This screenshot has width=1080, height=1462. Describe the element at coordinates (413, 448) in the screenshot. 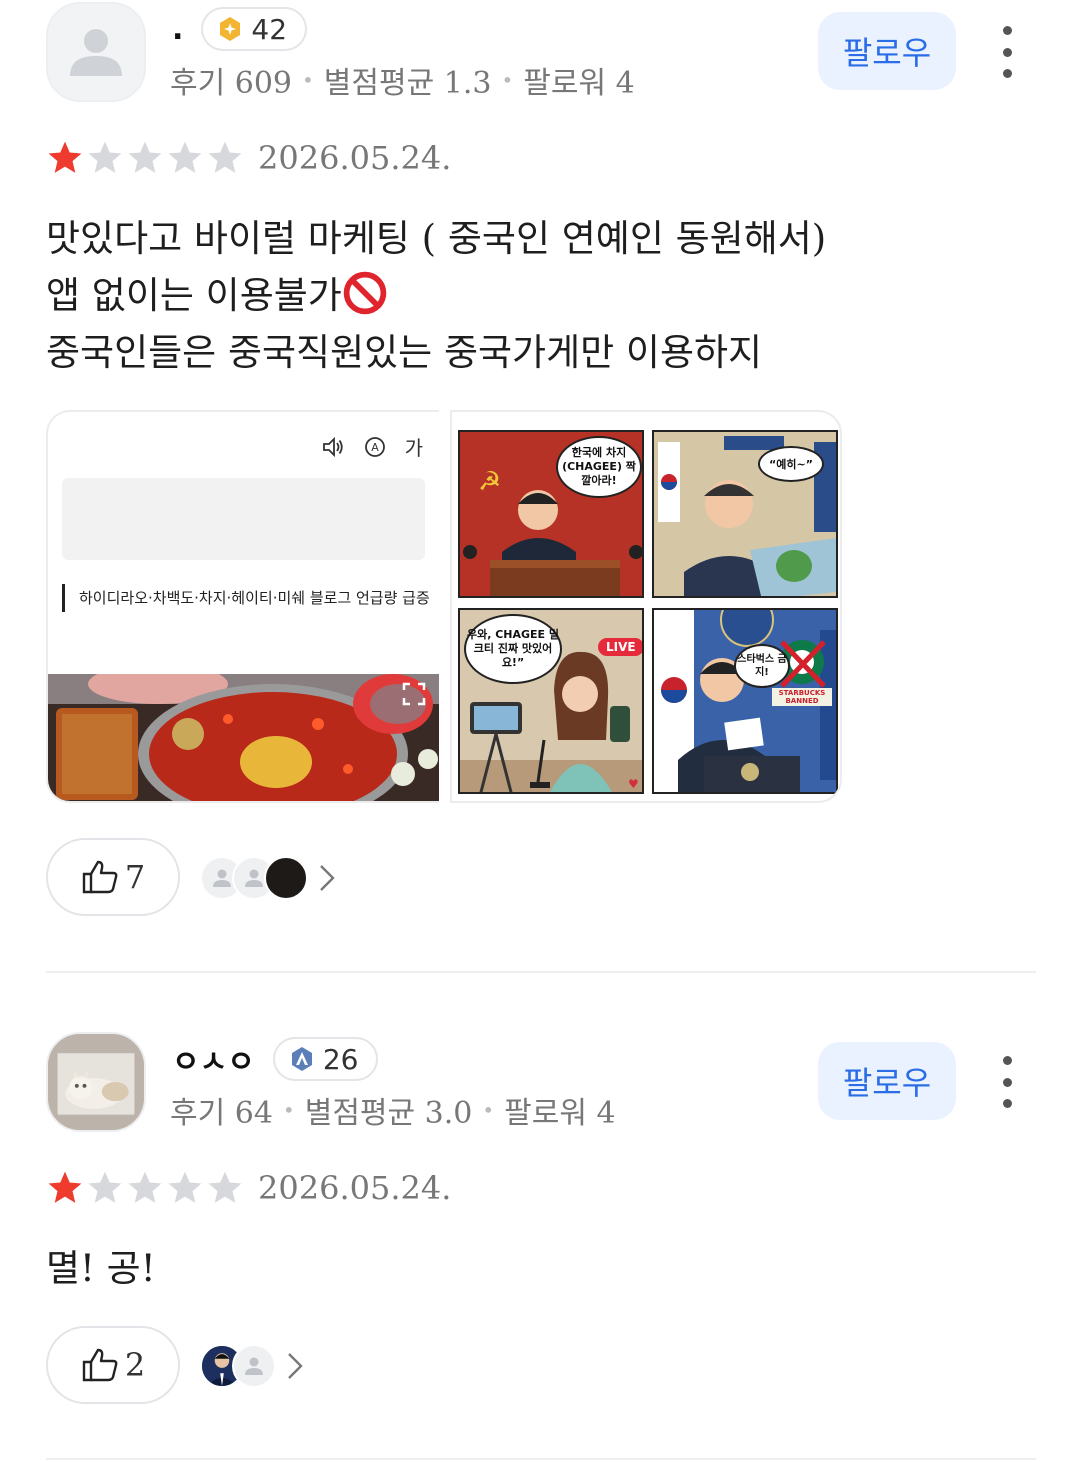

I see `font-size-icon: 가` at that location.